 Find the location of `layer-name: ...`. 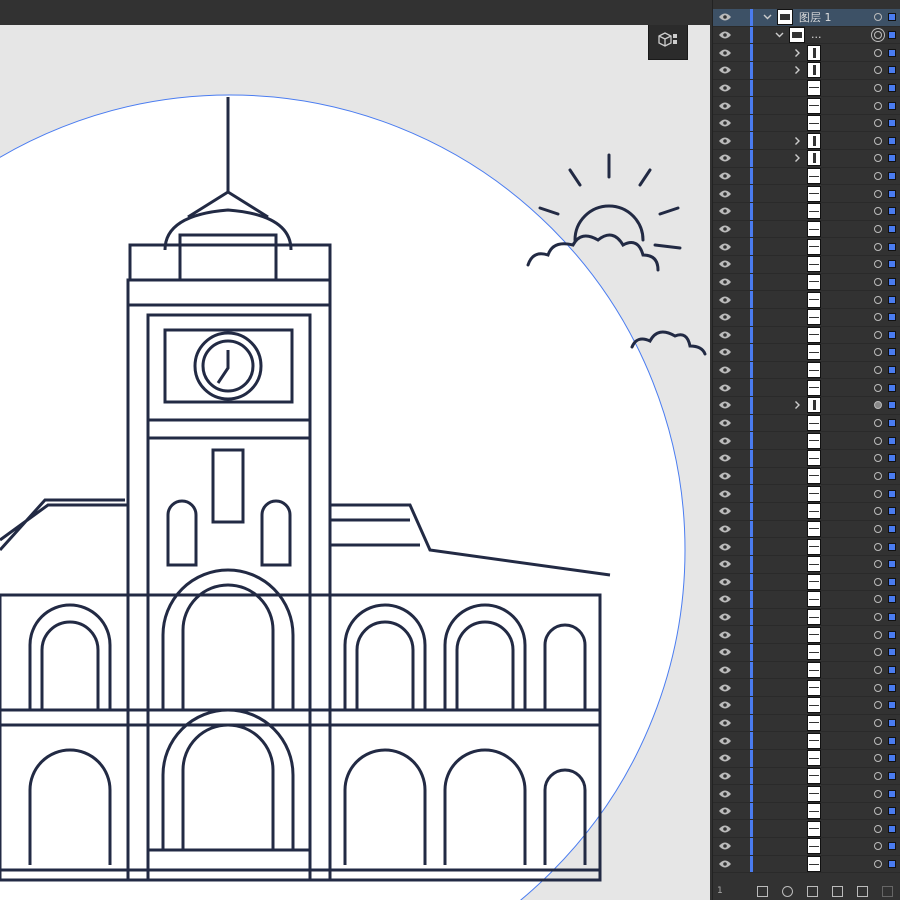

layer-name: ... is located at coordinates (842, 35).